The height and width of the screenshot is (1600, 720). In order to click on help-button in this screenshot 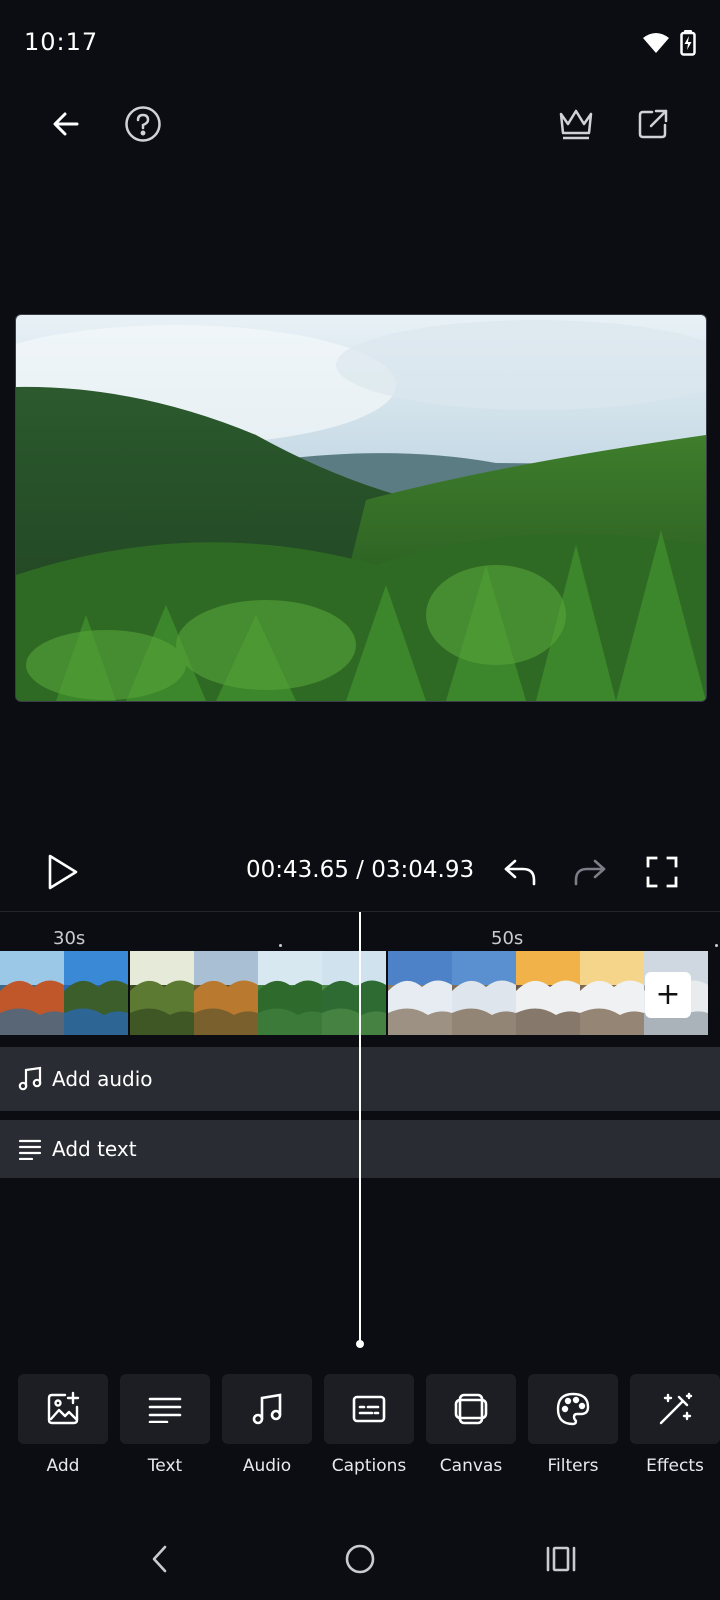, I will do `click(143, 124)`.